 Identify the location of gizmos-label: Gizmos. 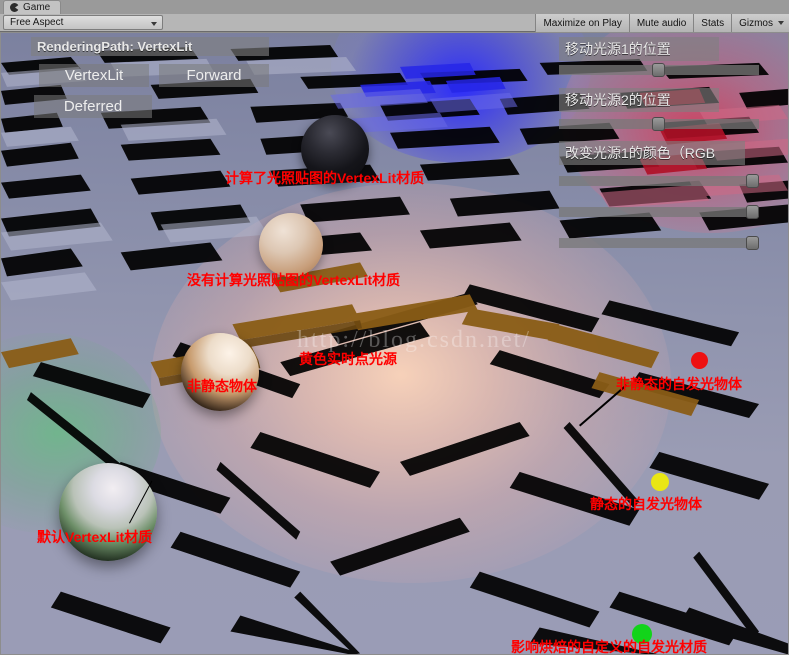
(756, 23).